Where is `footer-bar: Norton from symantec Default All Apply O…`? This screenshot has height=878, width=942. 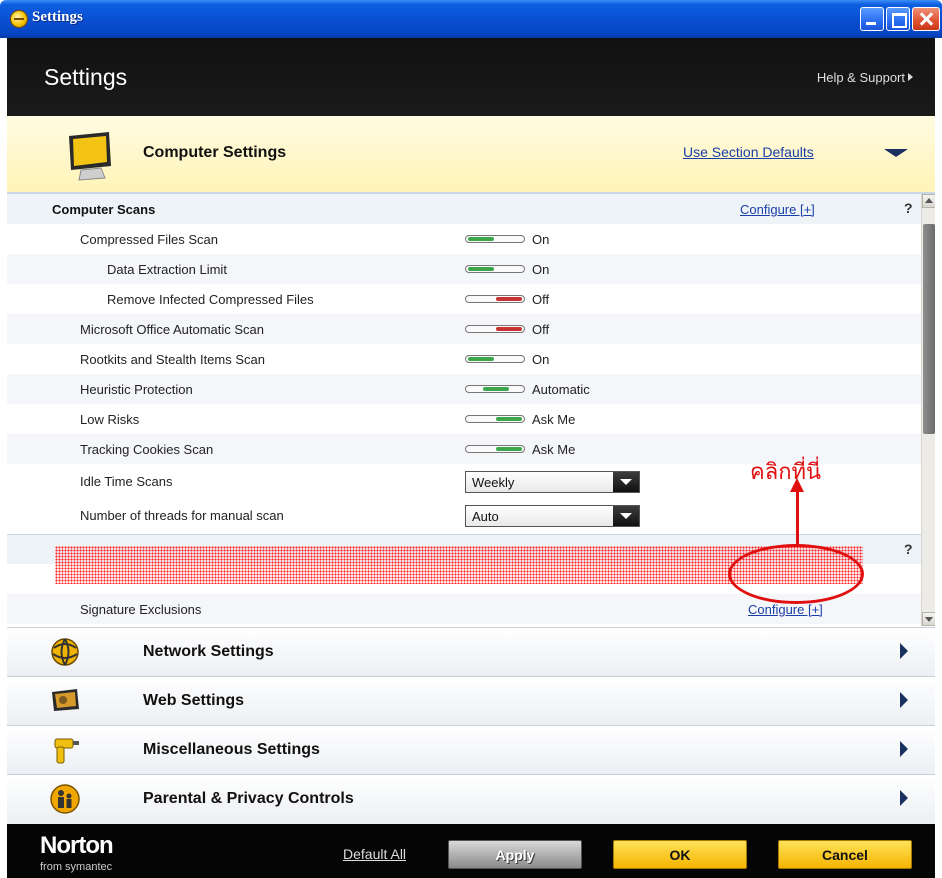
footer-bar: Norton from symantec Default All Apply O… is located at coordinates (471, 851).